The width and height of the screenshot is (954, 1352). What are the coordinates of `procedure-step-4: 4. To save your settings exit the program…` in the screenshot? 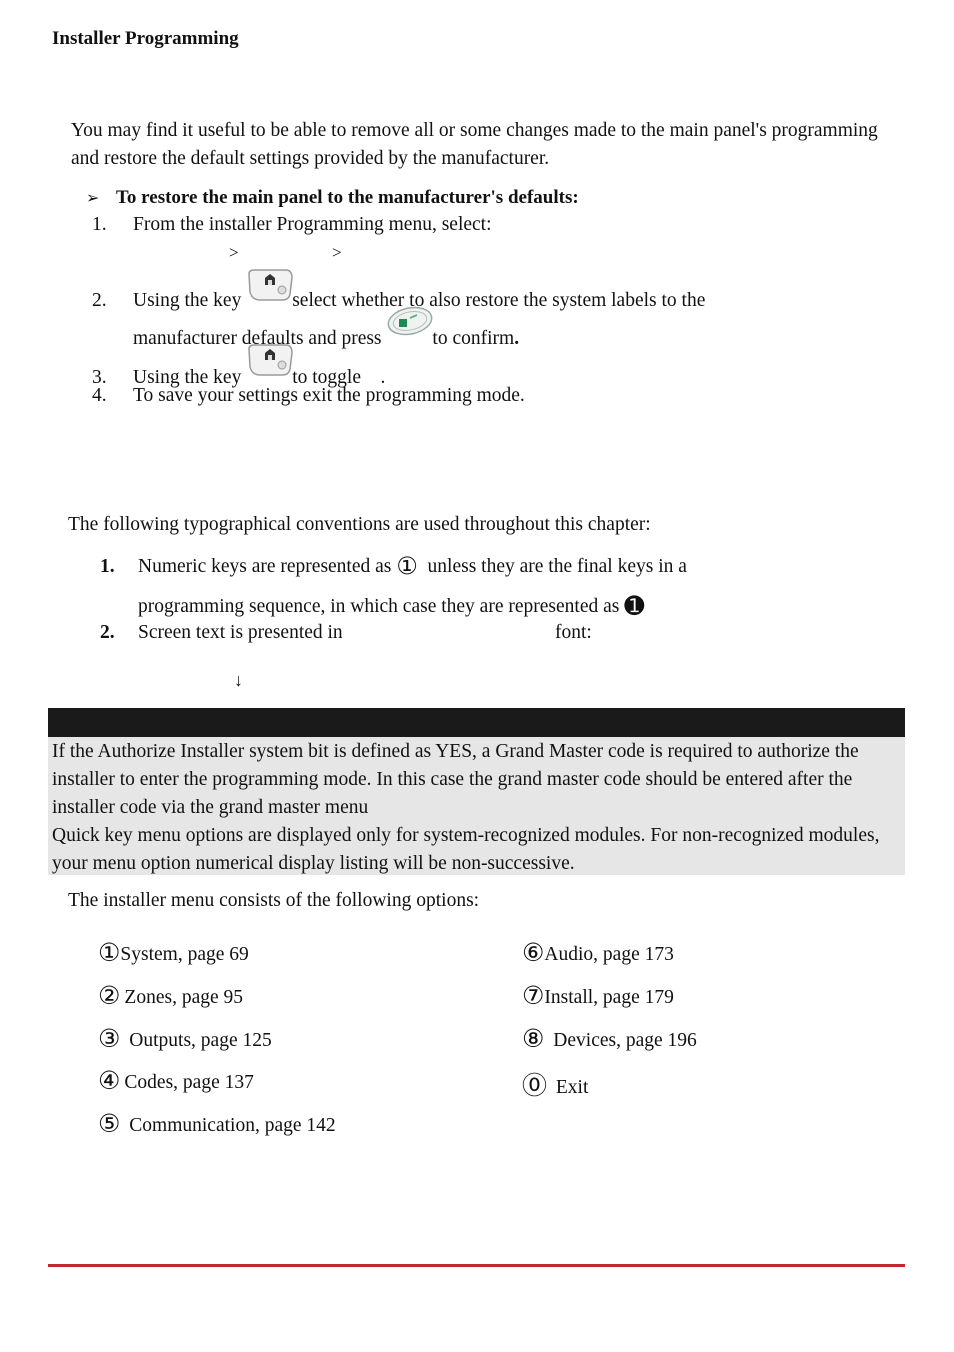 It's located at (308, 396).